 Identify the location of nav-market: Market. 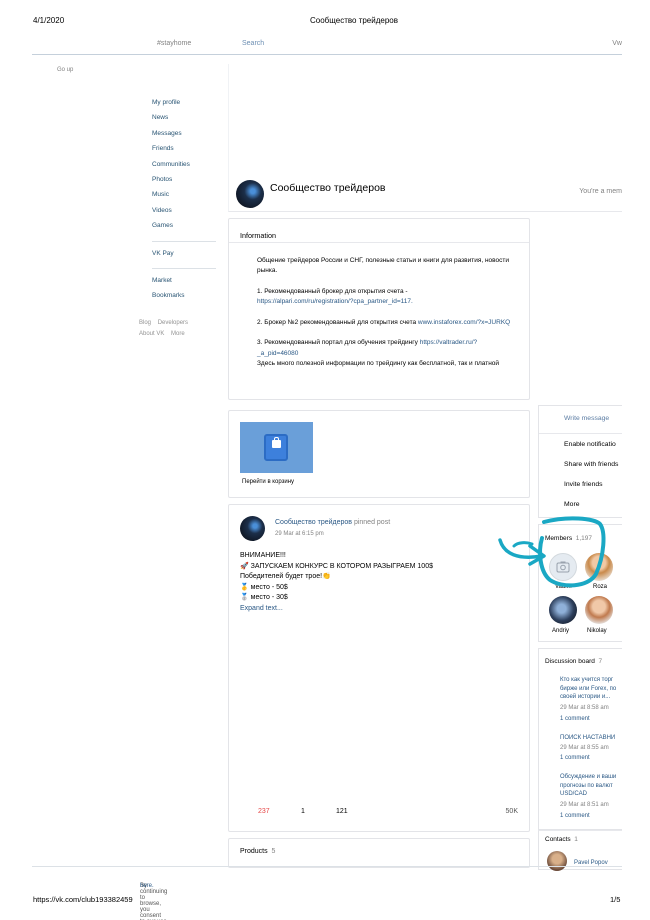
(184, 282).